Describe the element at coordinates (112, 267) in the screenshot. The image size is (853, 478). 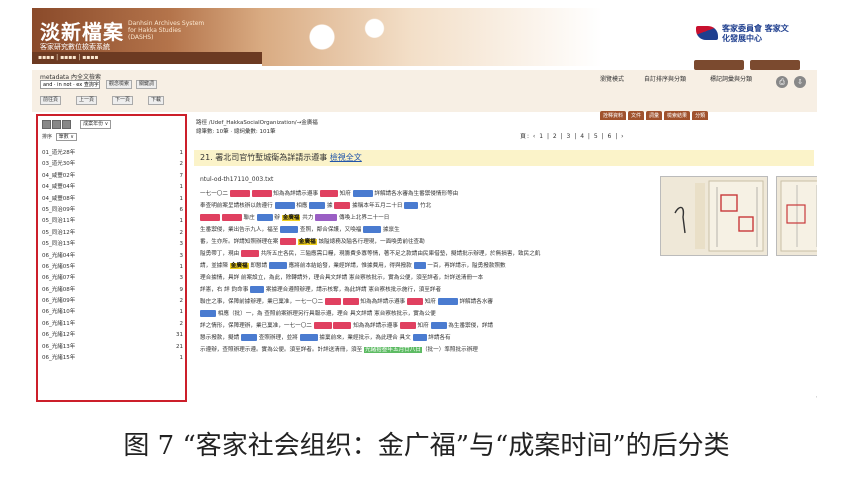
I see `year-category-item: 06_光緒05年 1` at that location.